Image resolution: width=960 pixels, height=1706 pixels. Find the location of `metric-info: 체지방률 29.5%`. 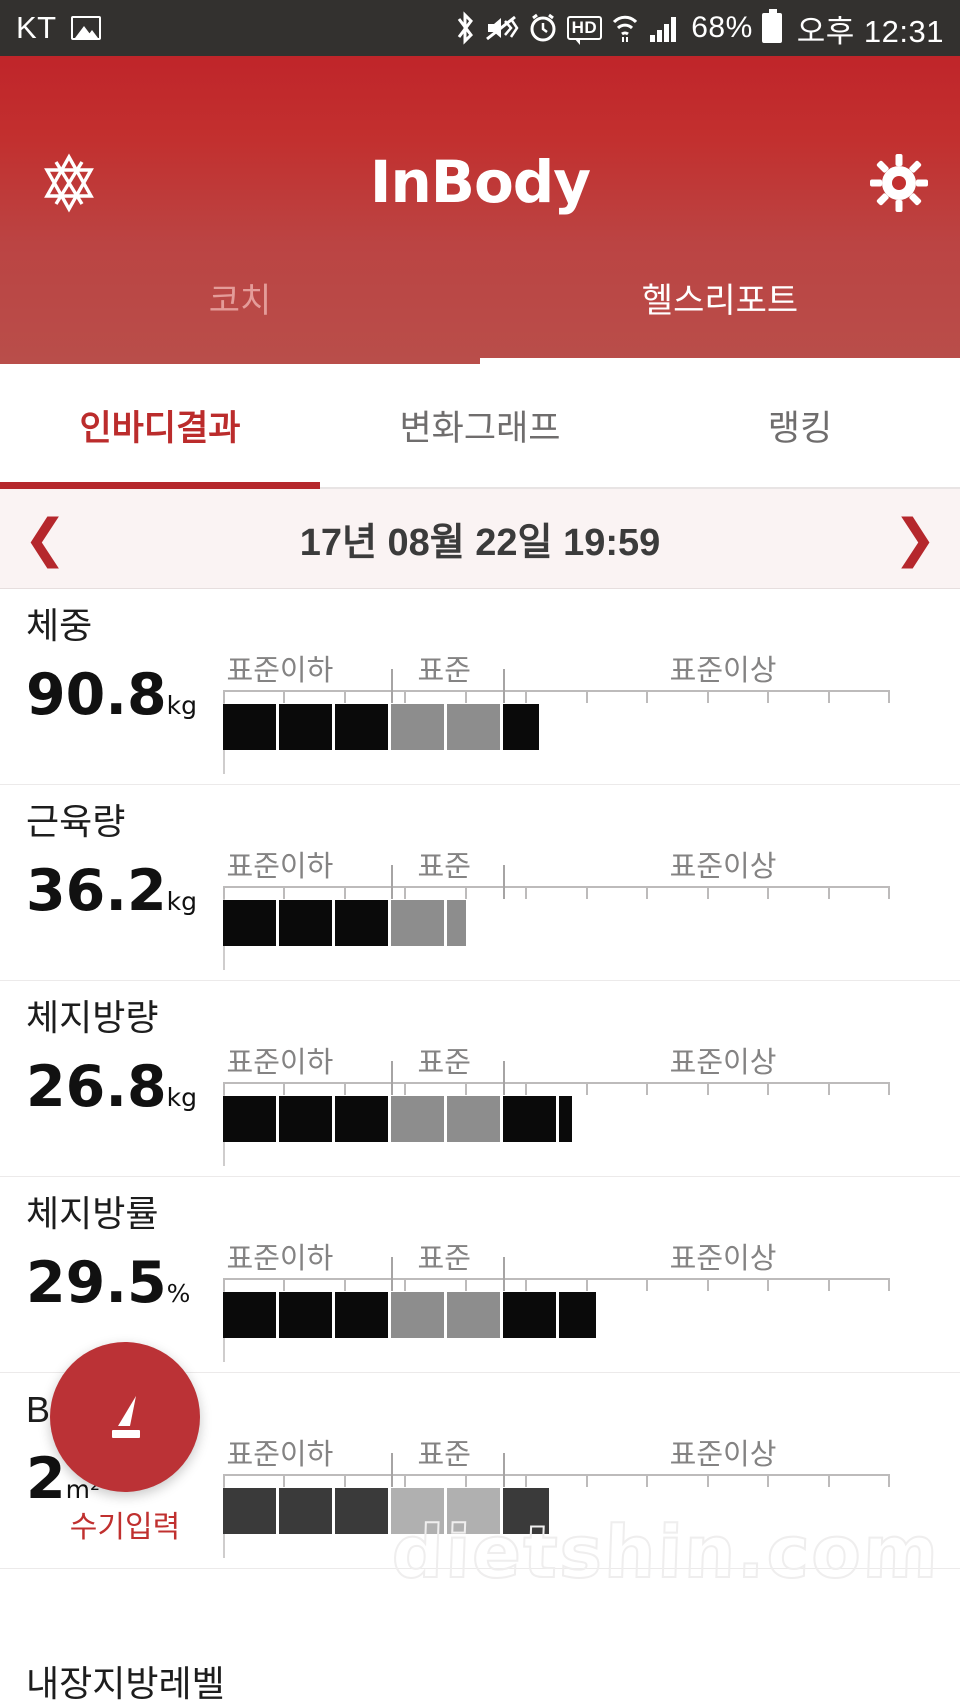

metric-info: 체지방률 29.5% is located at coordinates (98, 1244).